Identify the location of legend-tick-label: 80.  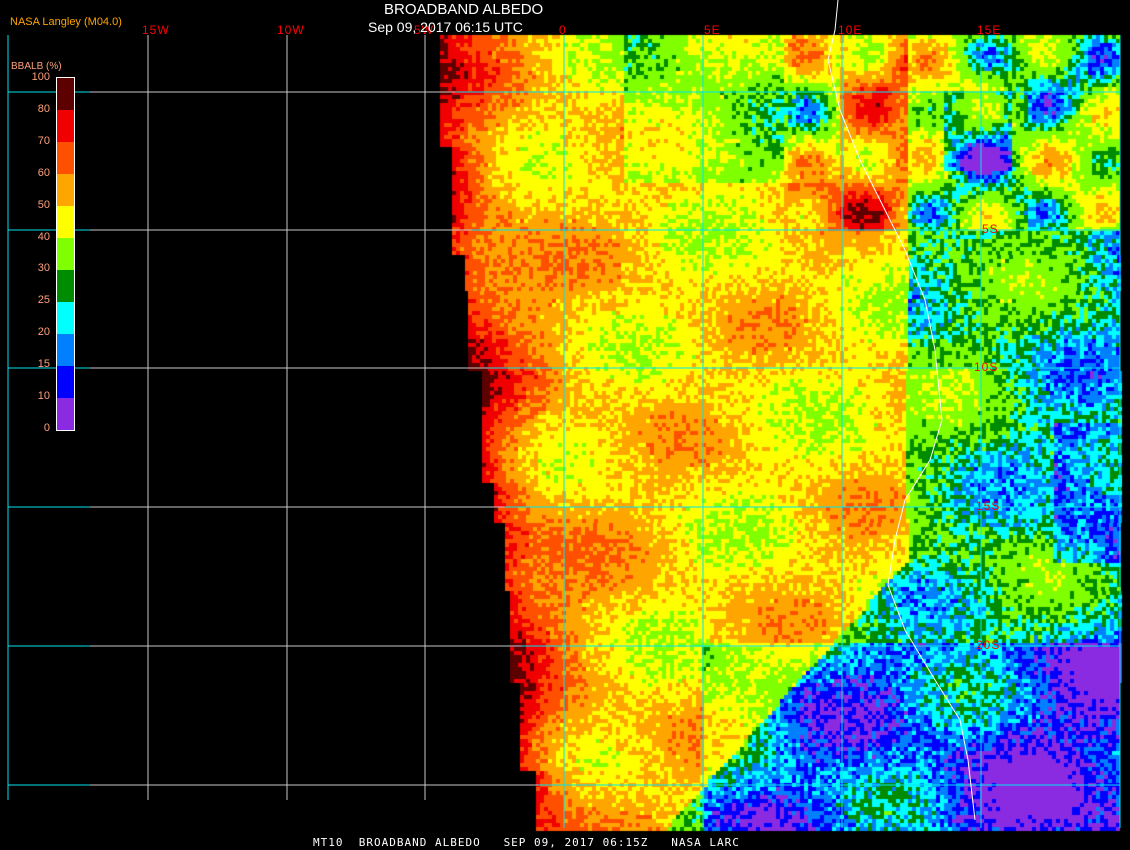
(43, 108).